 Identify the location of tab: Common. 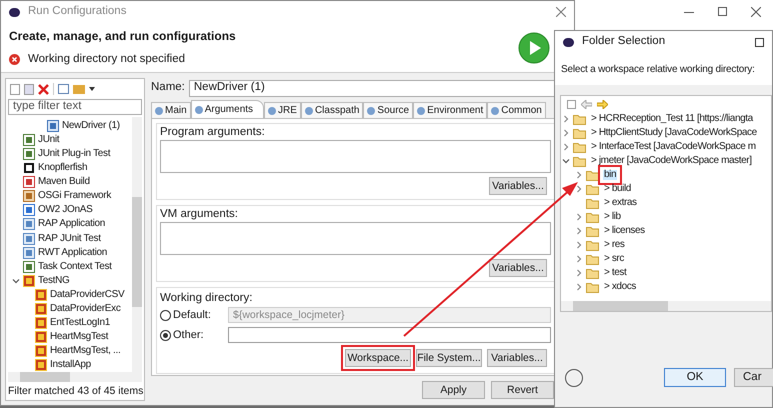
(516, 110).